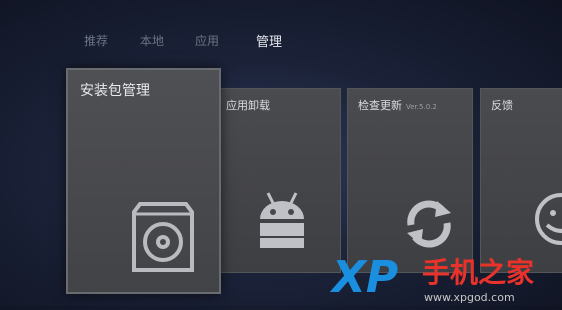 The height and width of the screenshot is (310, 562). I want to click on xp-logo-mark: XP 手机之家 www.xpgod.com, so click(431, 278).